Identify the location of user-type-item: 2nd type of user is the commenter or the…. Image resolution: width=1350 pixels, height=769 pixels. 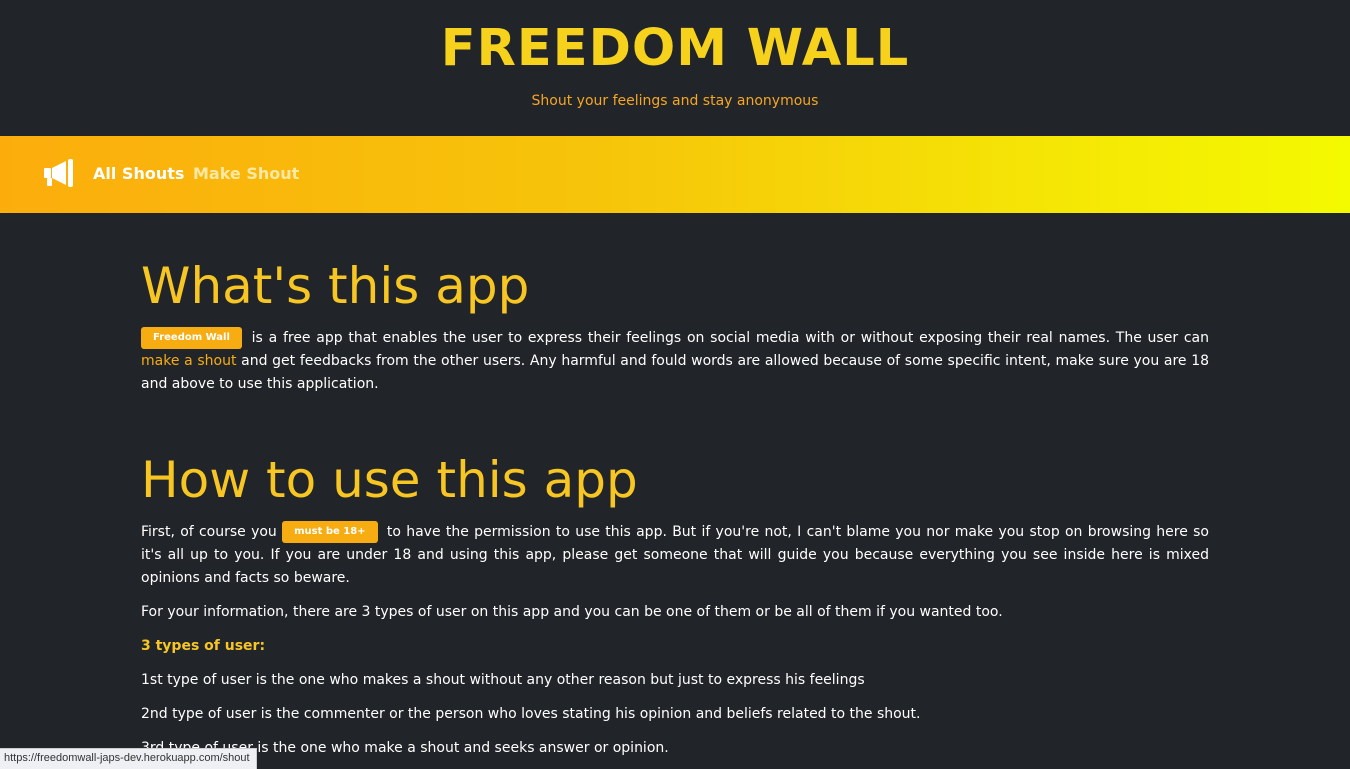
(531, 714).